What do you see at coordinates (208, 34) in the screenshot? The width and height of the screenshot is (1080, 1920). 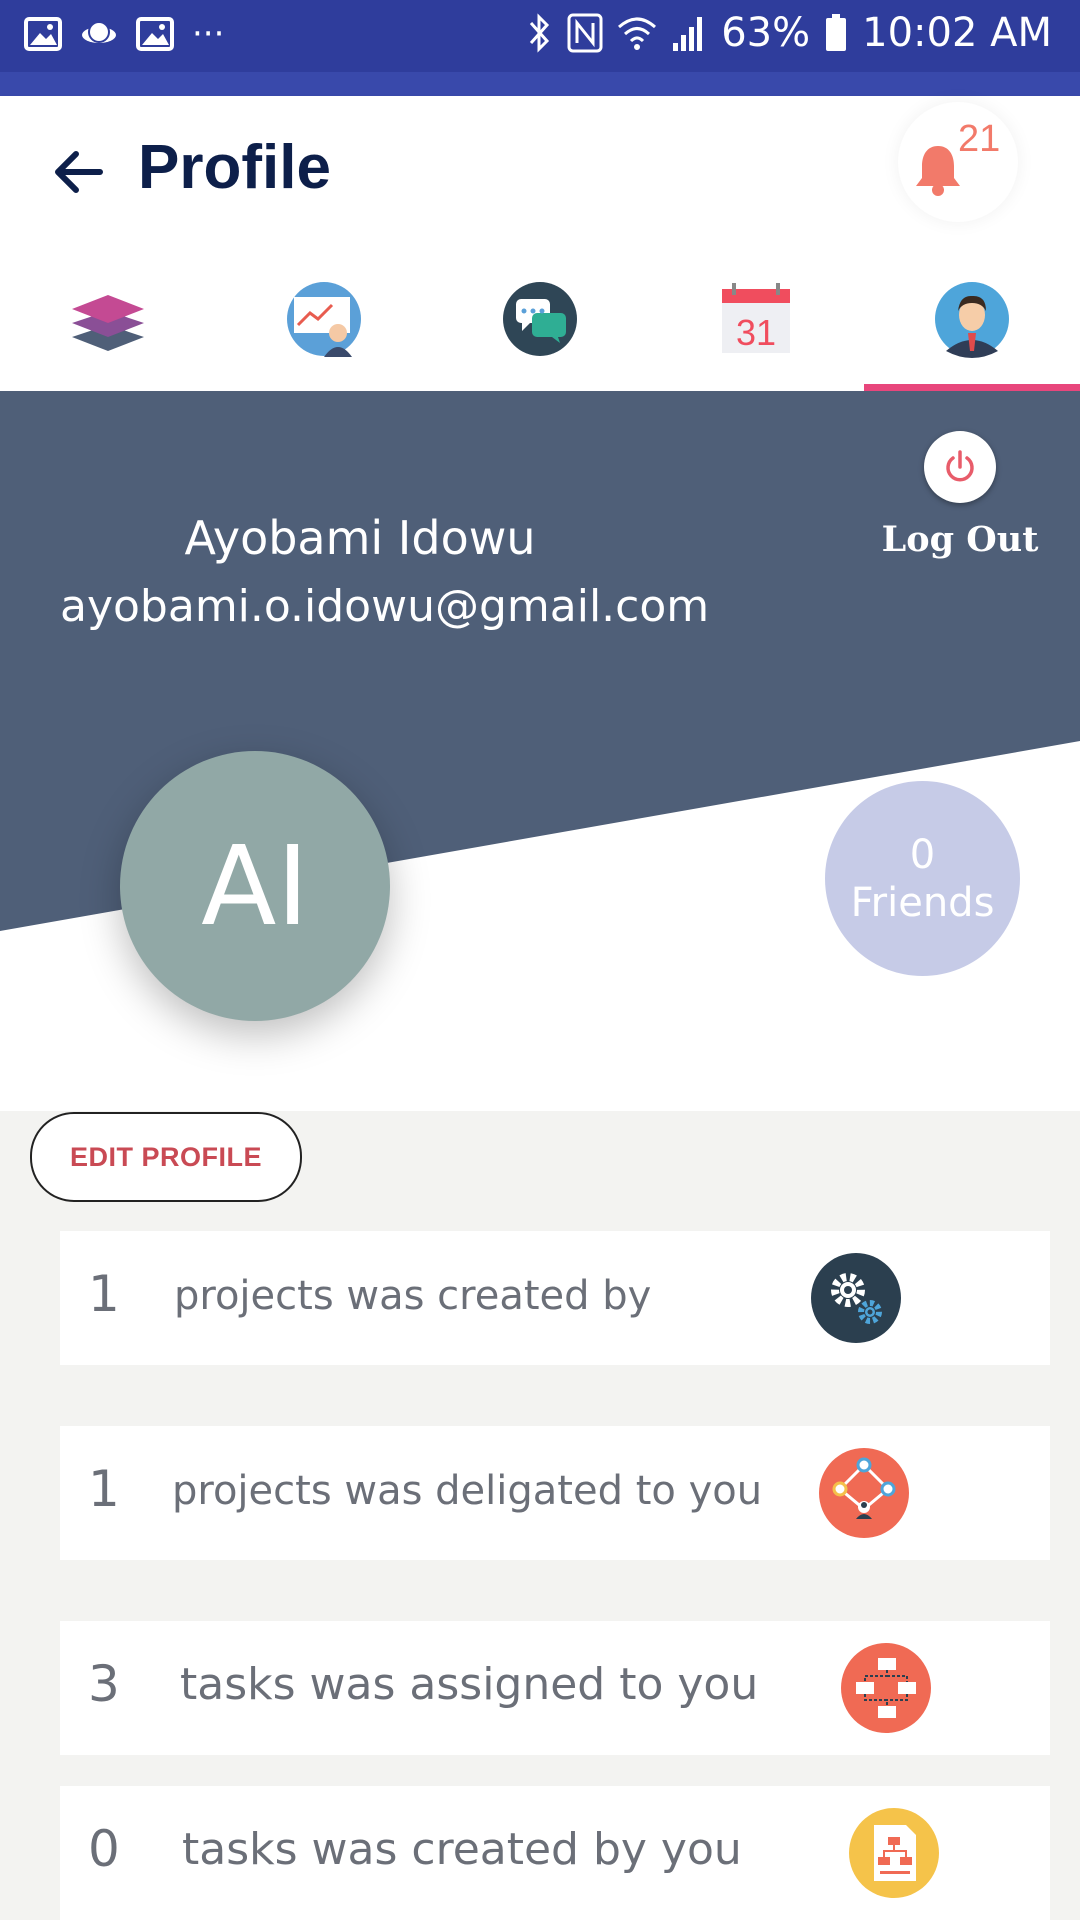 I see `more-notifications: ···` at bounding box center [208, 34].